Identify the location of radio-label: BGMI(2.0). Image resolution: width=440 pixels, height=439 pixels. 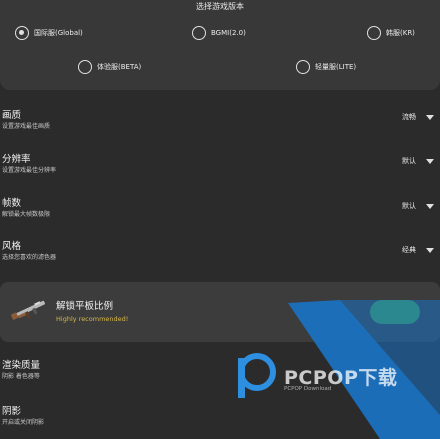
(228, 33).